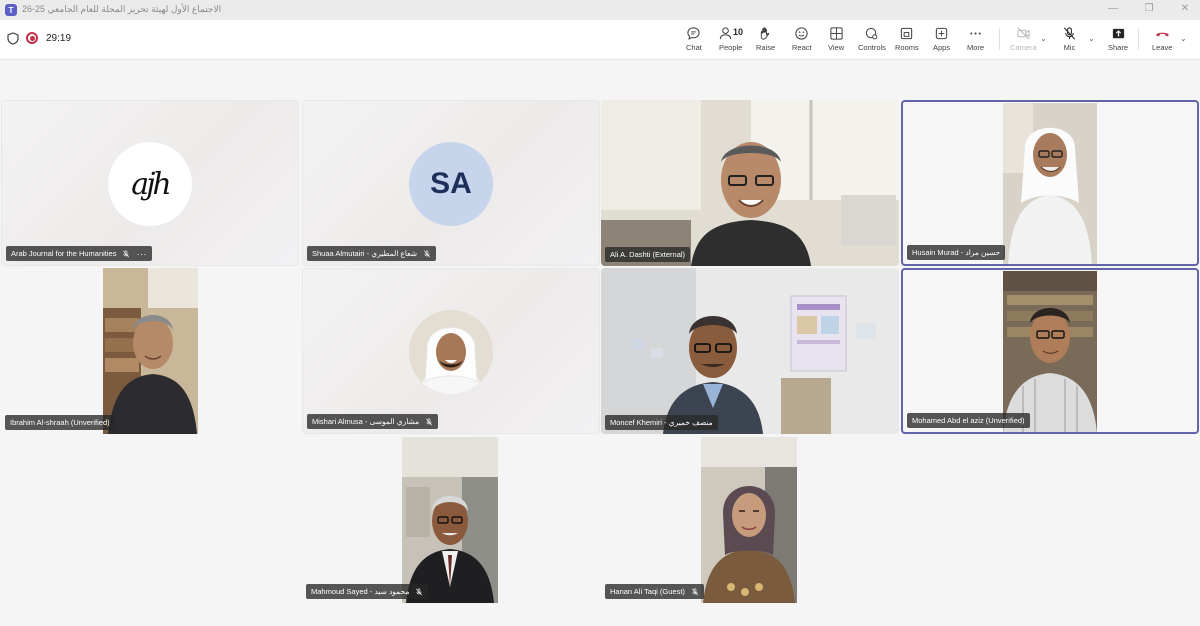  I want to click on participant-avatar: SA, so click(451, 184).